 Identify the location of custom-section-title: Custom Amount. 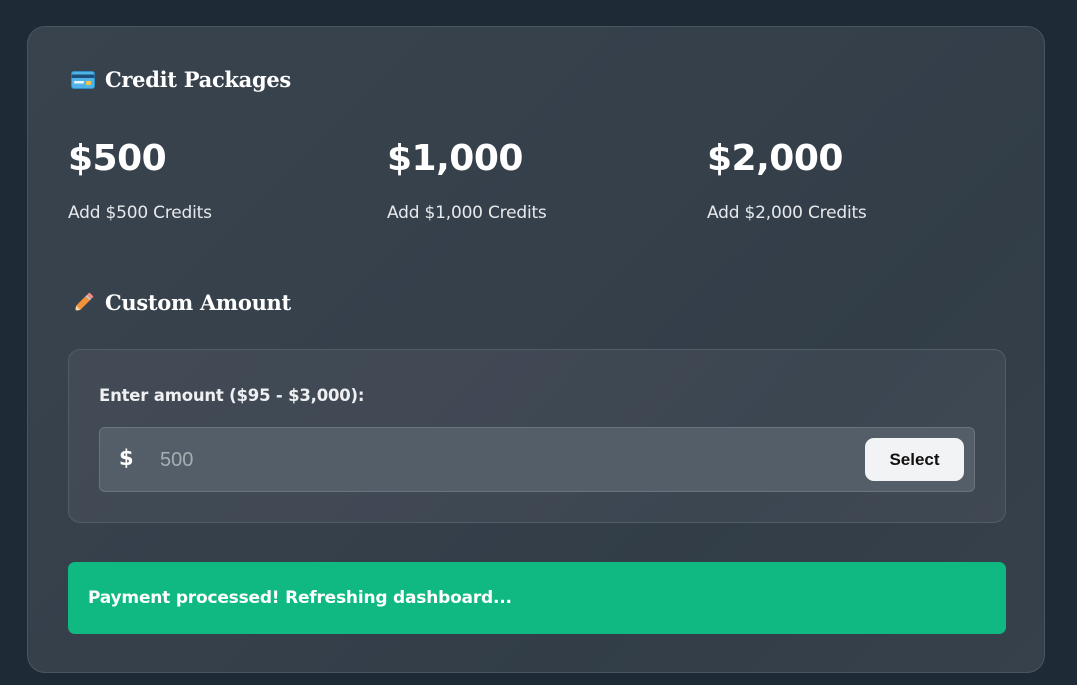
(181, 302).